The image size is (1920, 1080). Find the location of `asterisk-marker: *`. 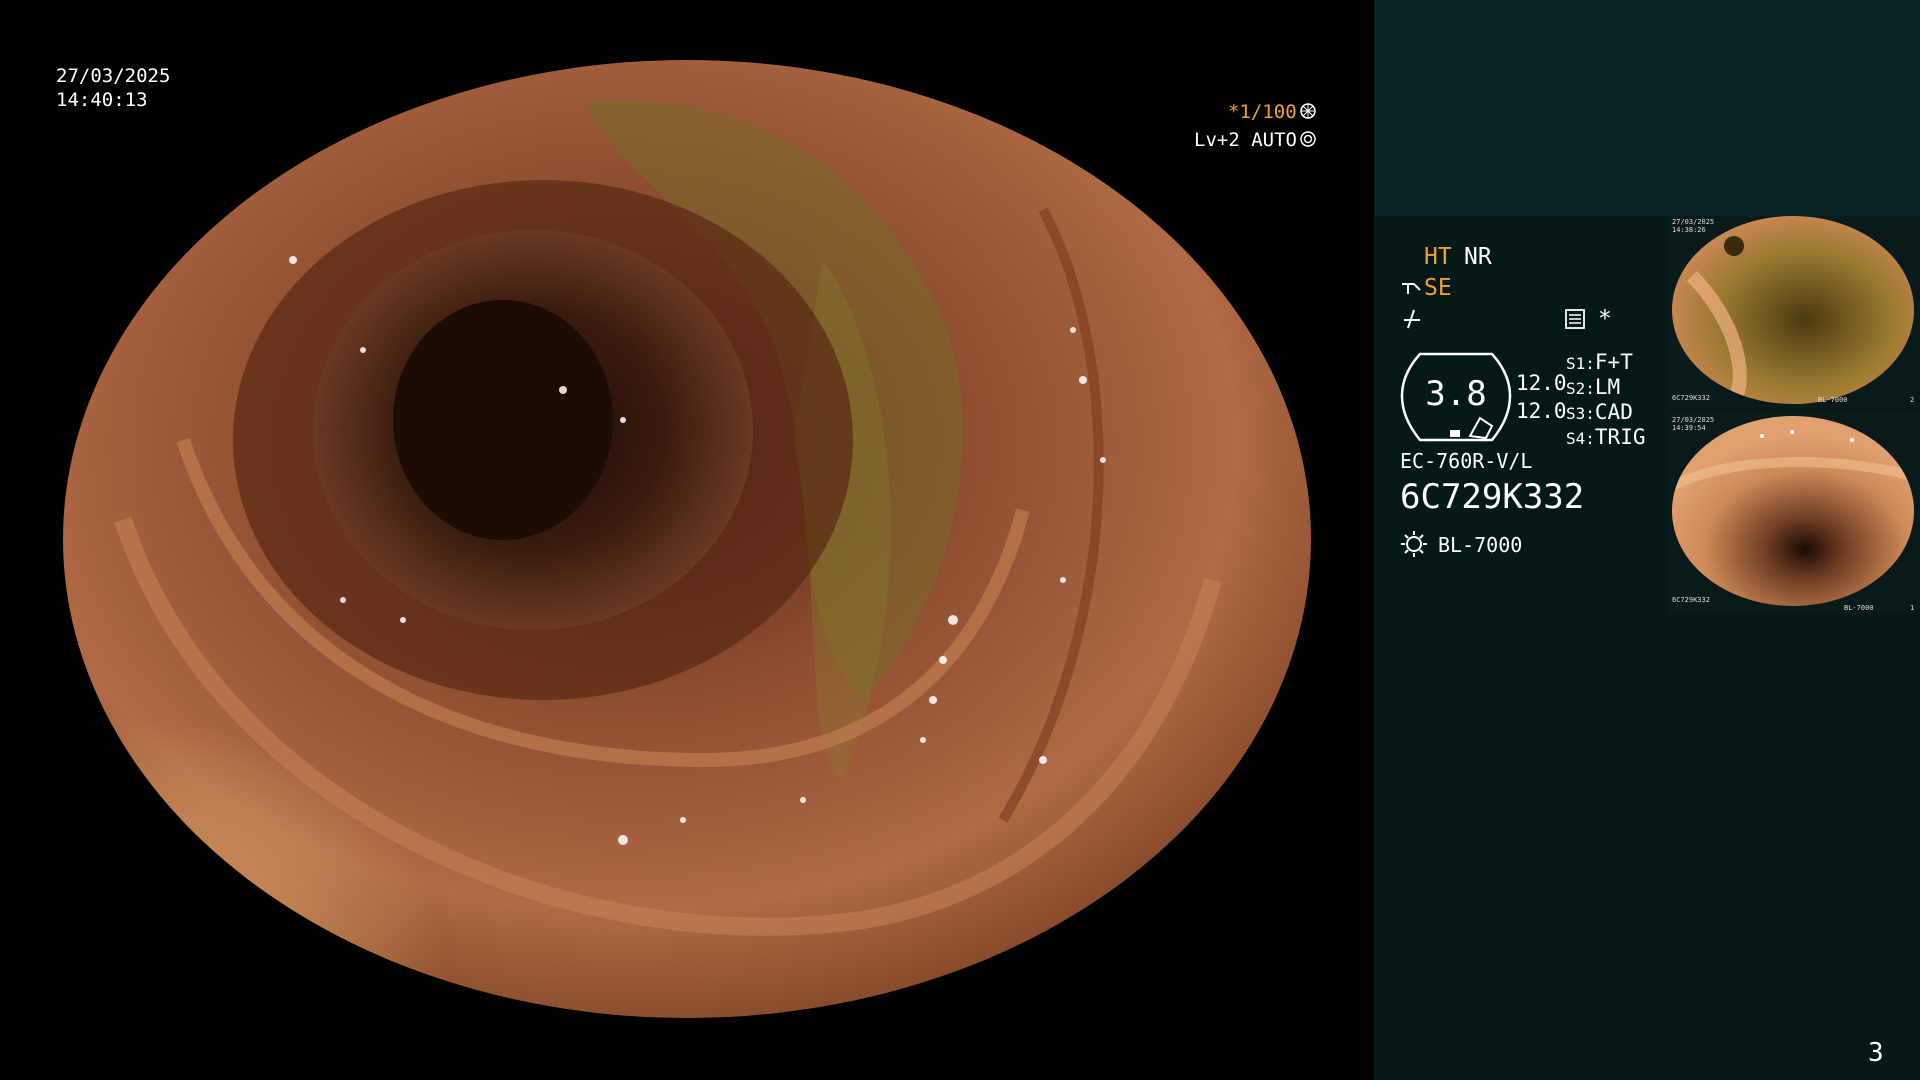

asterisk-marker: * is located at coordinates (1605, 319).